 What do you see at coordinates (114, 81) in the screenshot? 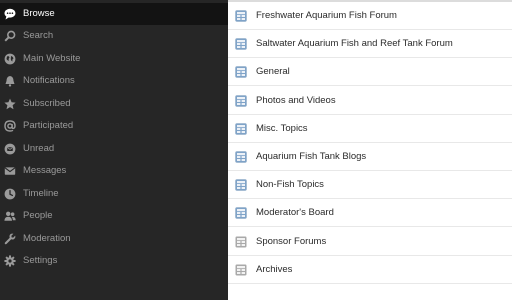
I see `sidebar-item-notifications: Notifications` at bounding box center [114, 81].